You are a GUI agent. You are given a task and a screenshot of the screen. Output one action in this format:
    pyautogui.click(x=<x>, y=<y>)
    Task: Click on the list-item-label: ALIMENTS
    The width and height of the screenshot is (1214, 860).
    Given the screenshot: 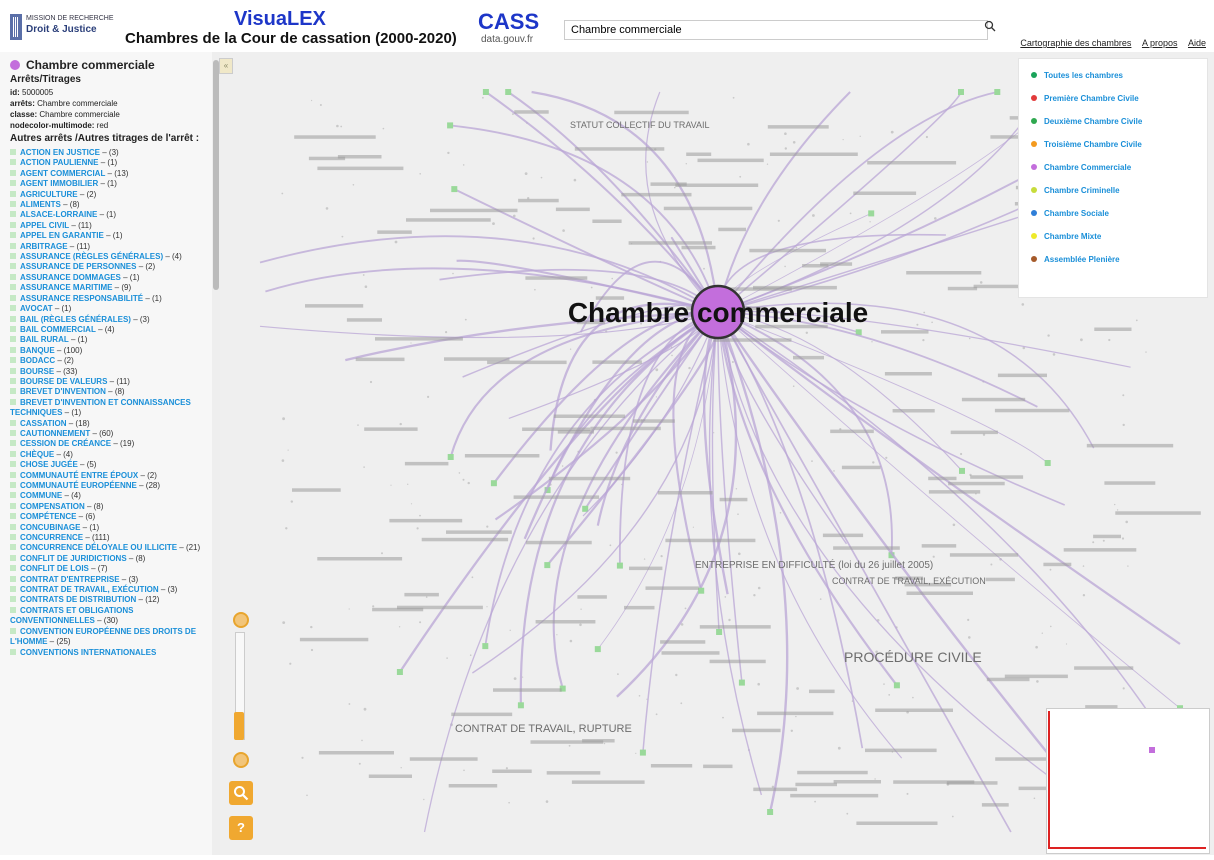 What is the action you would take?
    pyautogui.click(x=40, y=204)
    